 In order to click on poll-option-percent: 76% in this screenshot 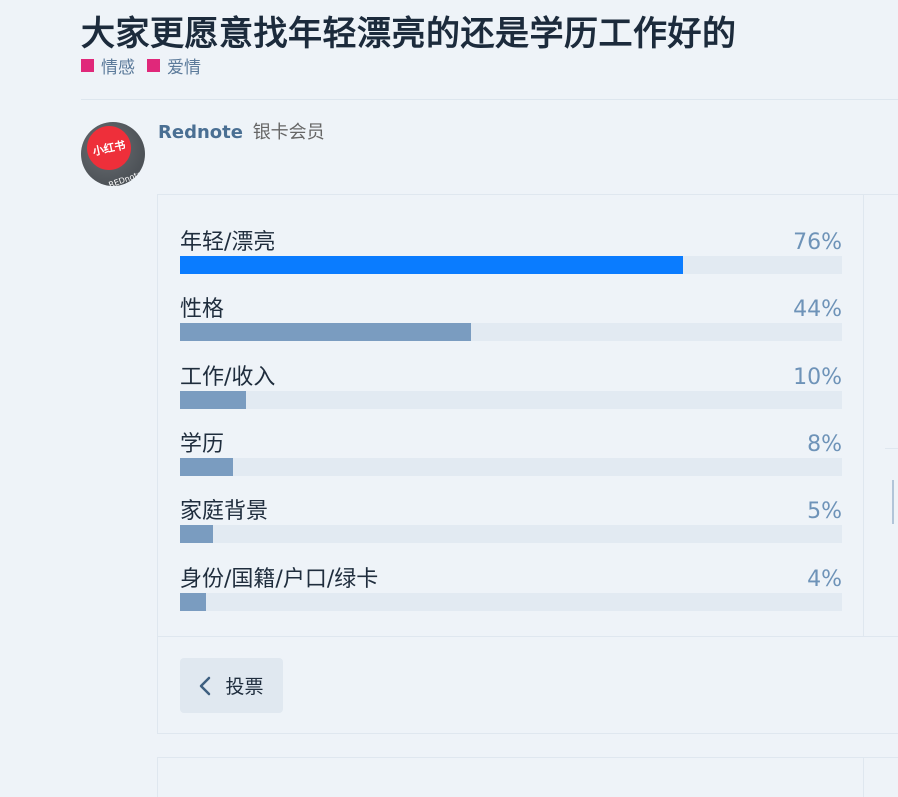, I will do `click(817, 242)`.